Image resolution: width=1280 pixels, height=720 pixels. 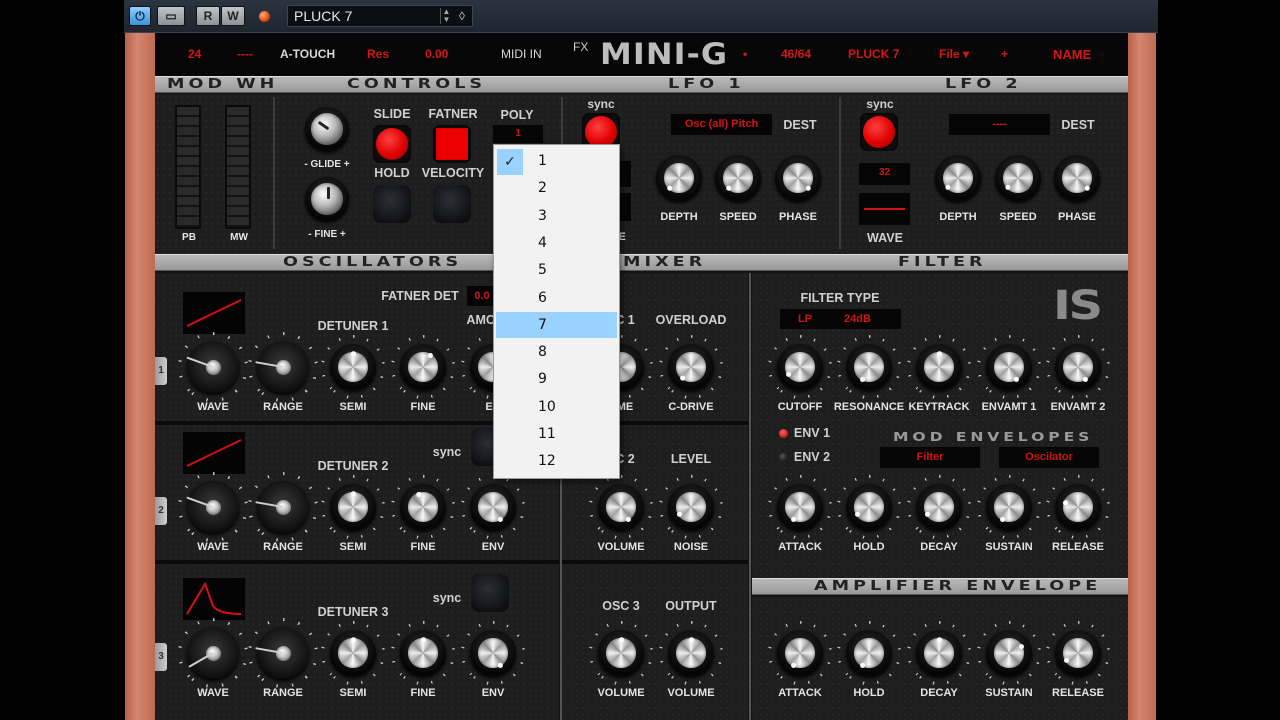 I want to click on osc1-tab: 1, so click(x=161, y=371).